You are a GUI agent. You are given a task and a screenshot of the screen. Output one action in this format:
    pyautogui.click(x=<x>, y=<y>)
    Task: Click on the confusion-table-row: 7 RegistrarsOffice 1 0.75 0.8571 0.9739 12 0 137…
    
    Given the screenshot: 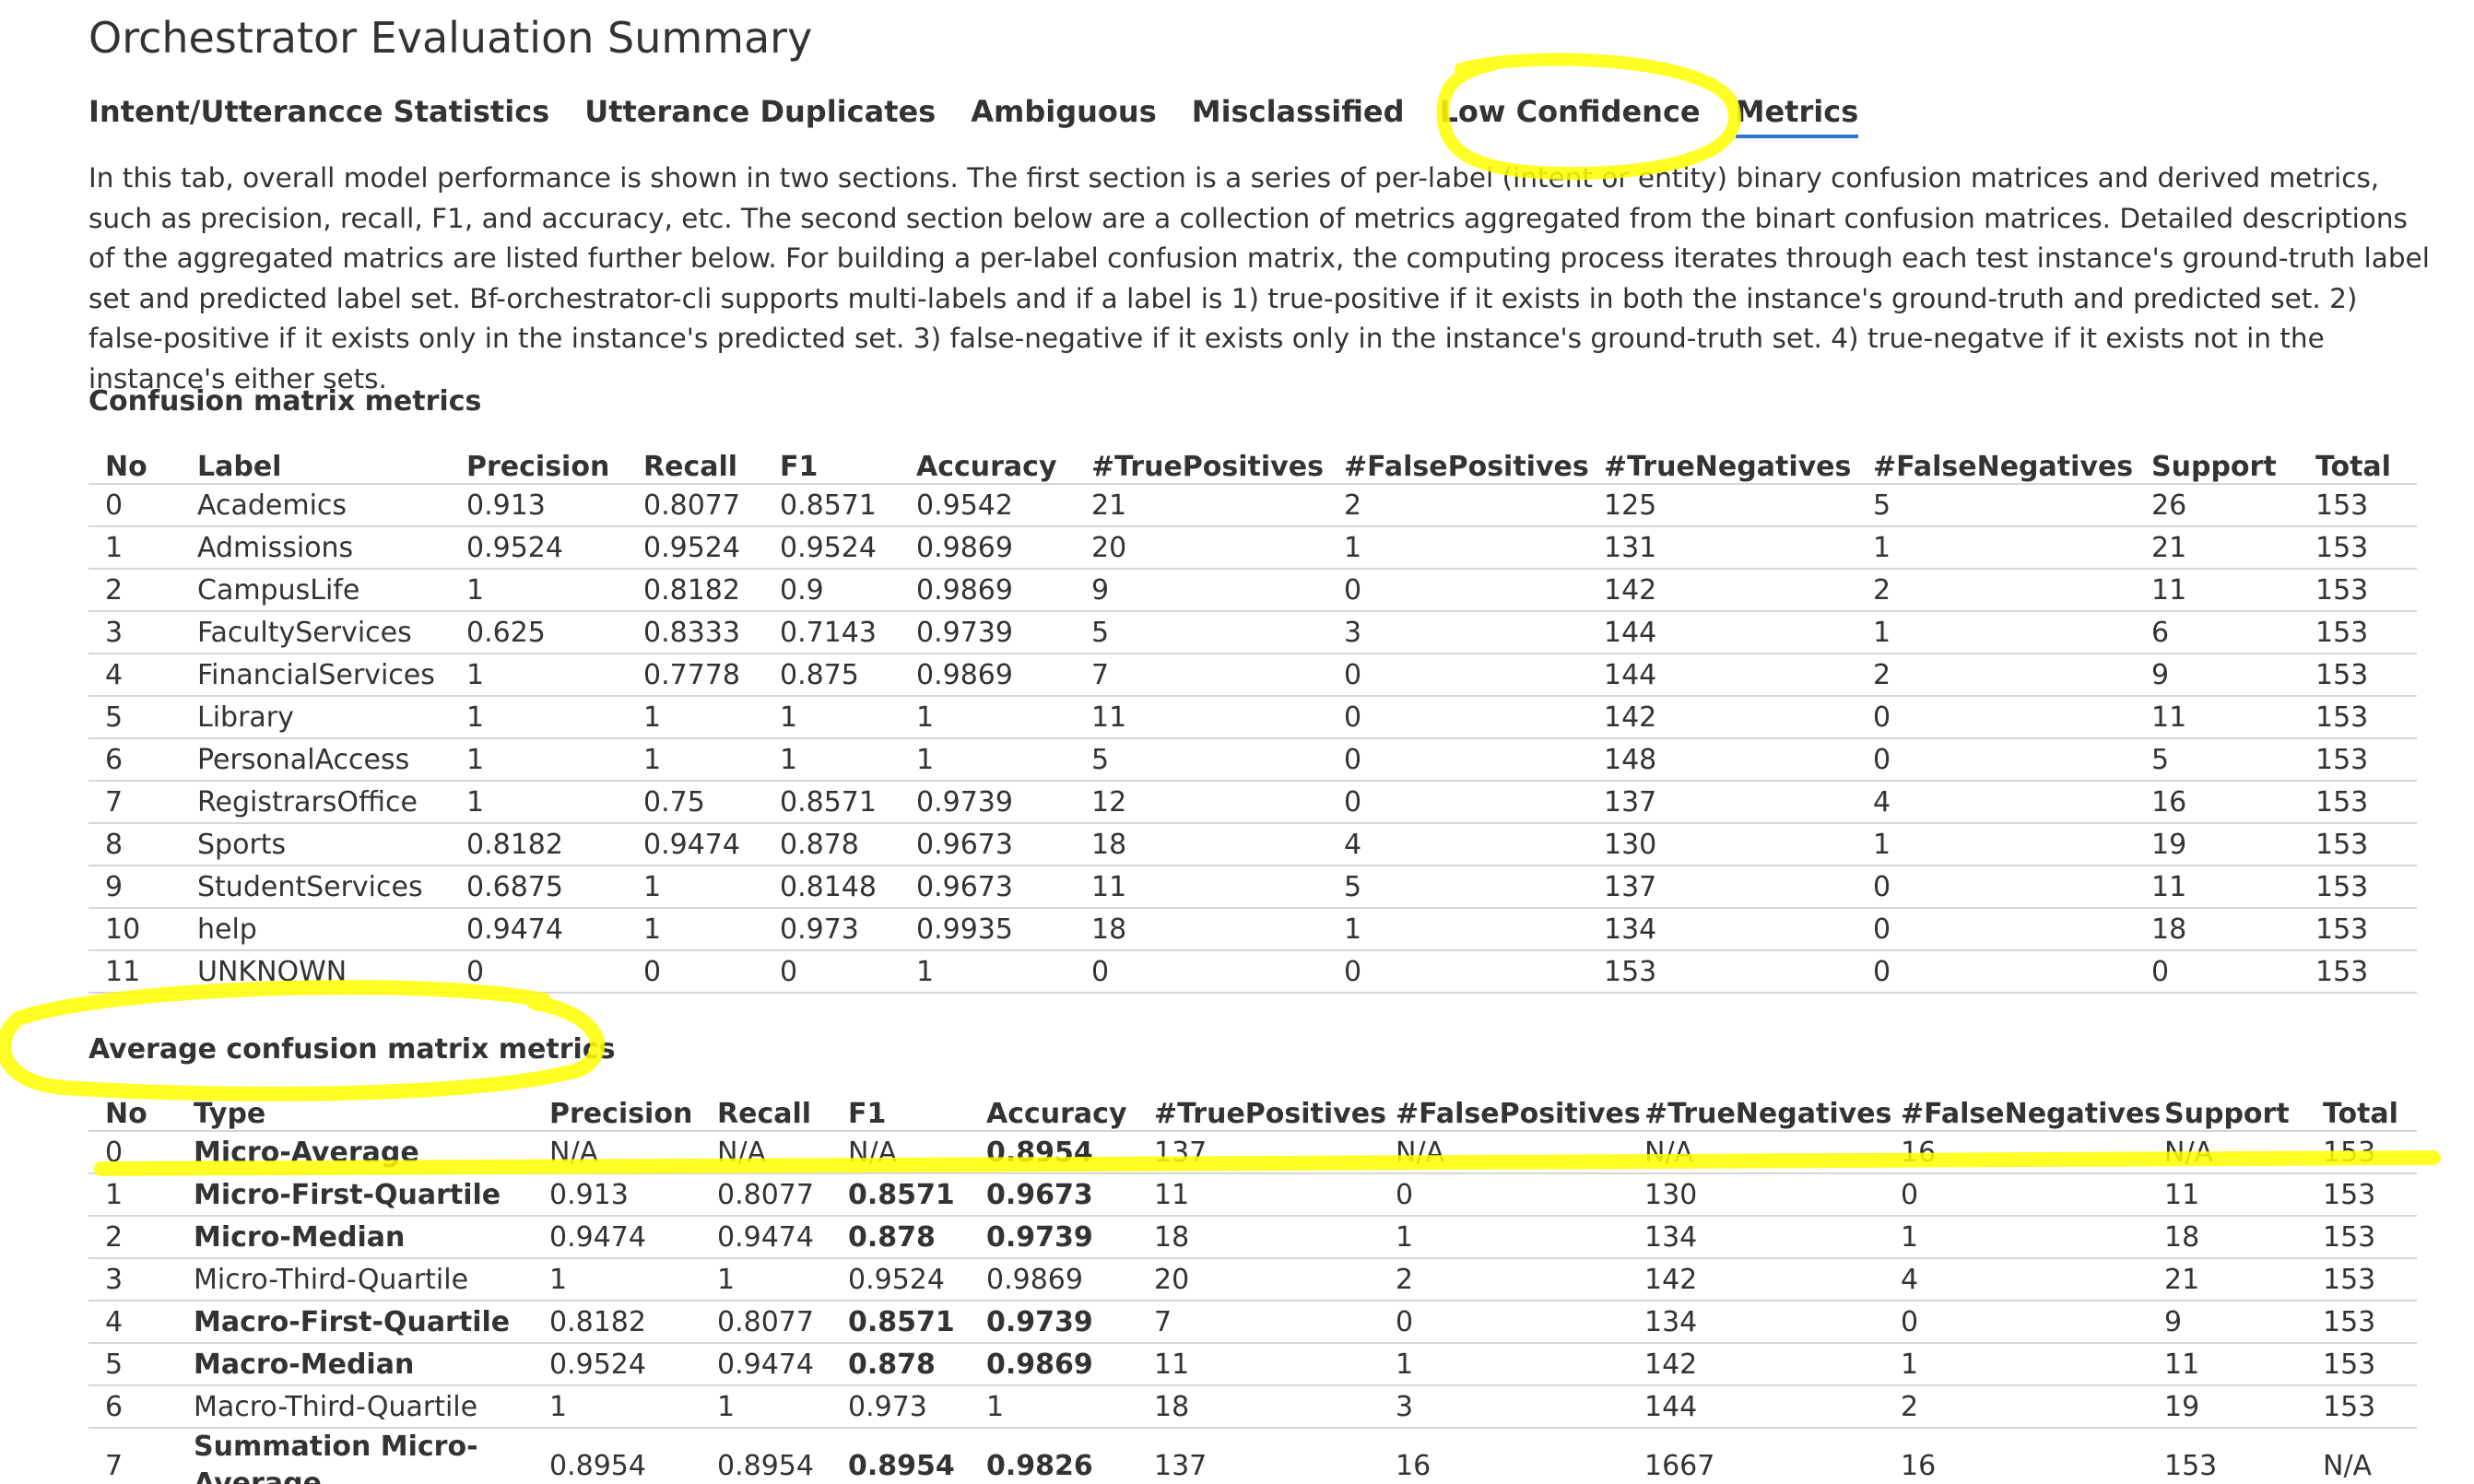 What is the action you would take?
    pyautogui.click(x=1252, y=803)
    